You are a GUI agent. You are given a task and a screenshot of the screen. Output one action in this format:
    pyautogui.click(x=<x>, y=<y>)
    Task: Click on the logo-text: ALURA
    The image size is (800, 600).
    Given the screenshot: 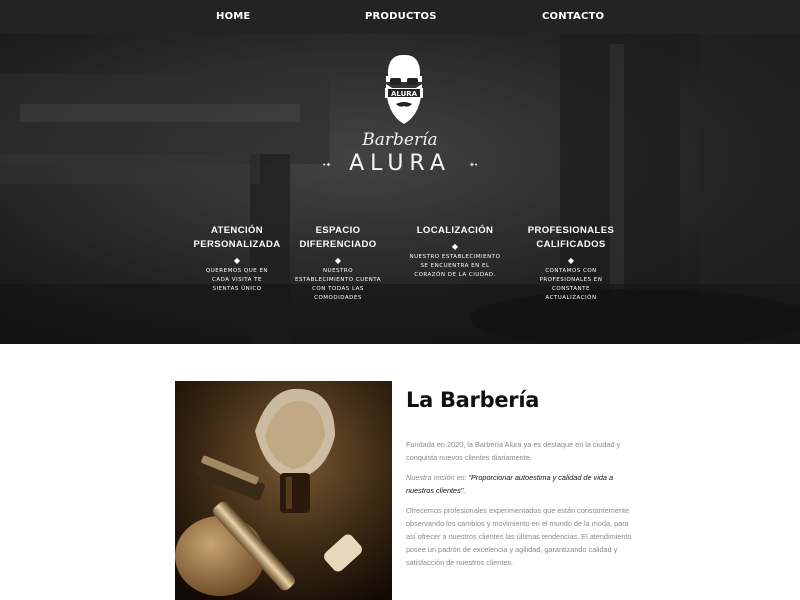 What is the action you would take?
    pyautogui.click(x=404, y=94)
    